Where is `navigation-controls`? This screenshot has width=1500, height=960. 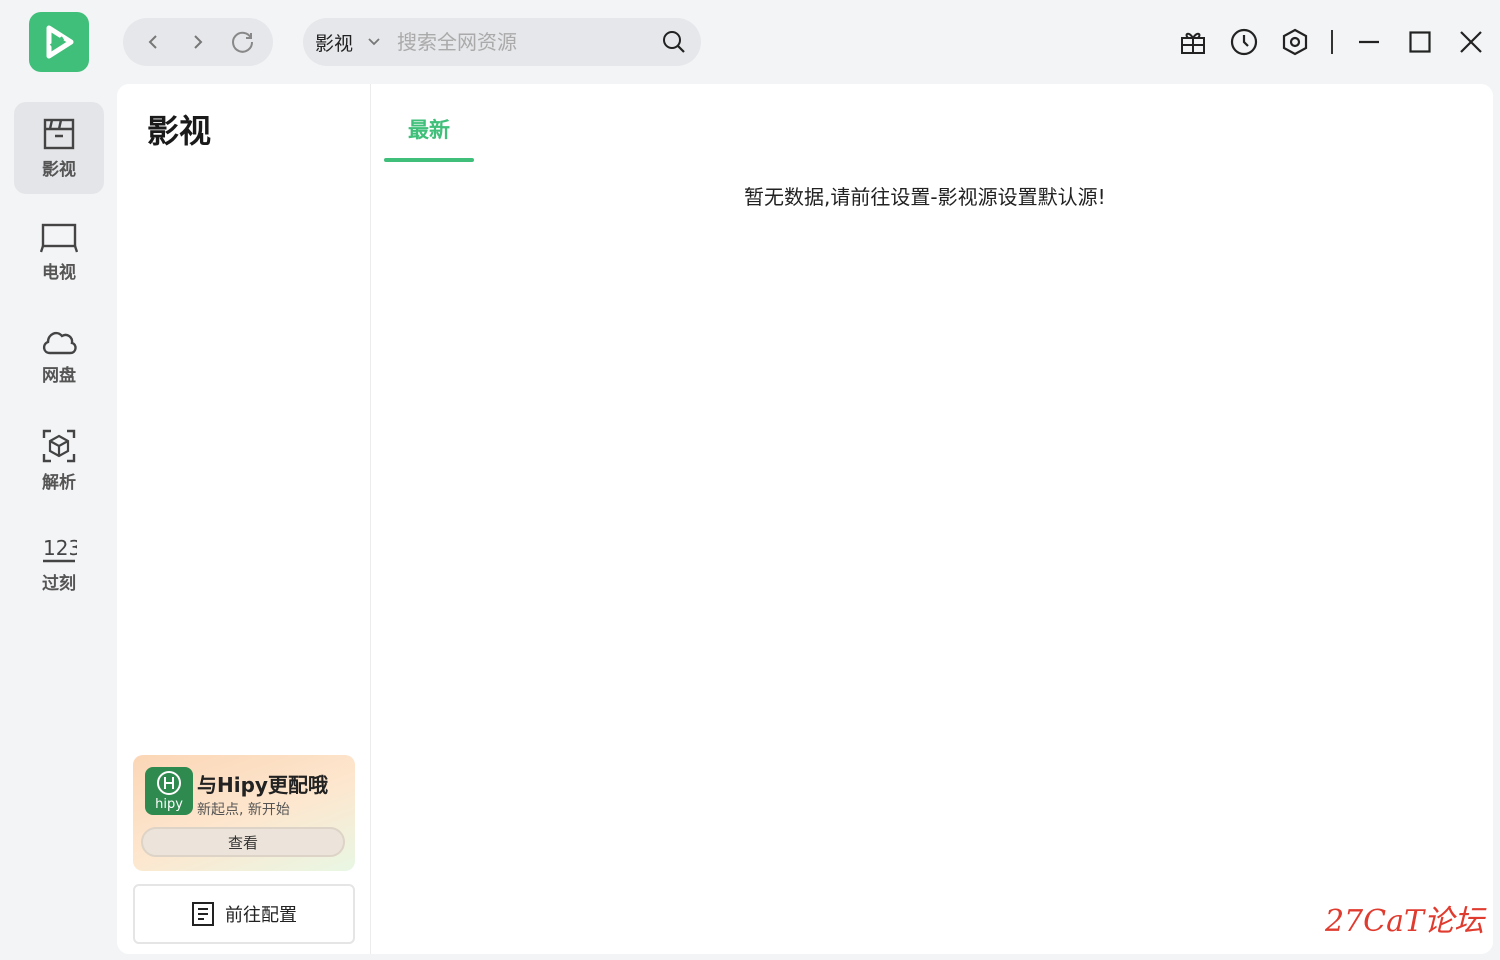 navigation-controls is located at coordinates (198, 42).